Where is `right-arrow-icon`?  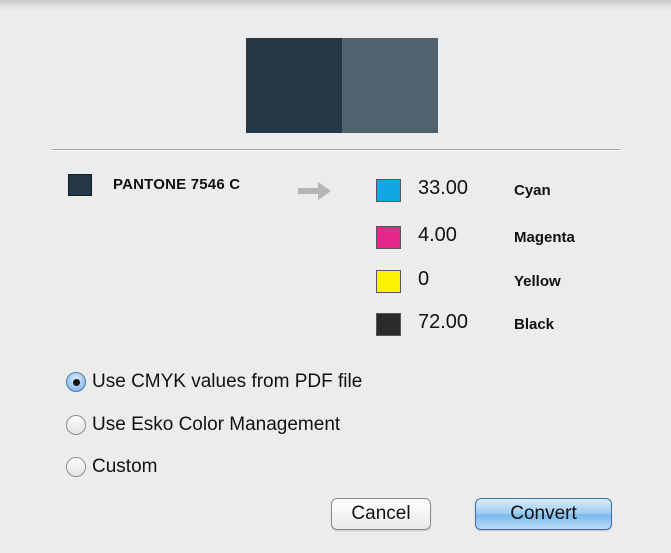
right-arrow-icon is located at coordinates (314, 191).